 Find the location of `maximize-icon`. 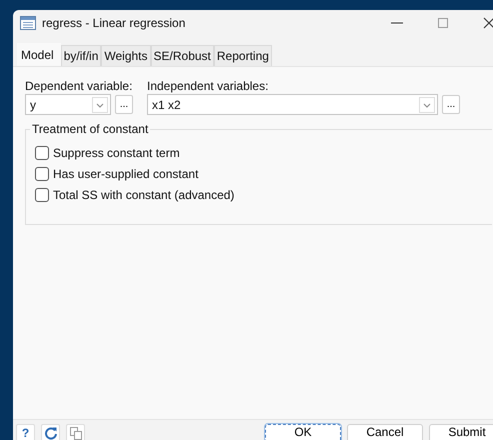

maximize-icon is located at coordinates (443, 23).